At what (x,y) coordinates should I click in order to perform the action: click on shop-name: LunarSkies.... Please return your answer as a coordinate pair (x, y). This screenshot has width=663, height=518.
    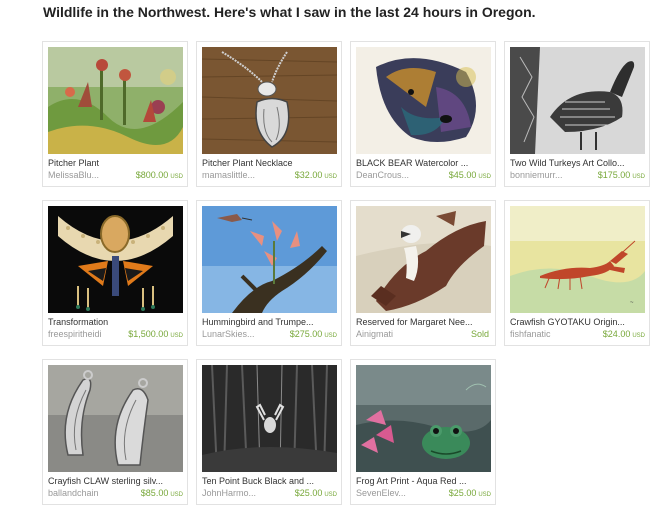
    Looking at the image, I should click on (238, 334).